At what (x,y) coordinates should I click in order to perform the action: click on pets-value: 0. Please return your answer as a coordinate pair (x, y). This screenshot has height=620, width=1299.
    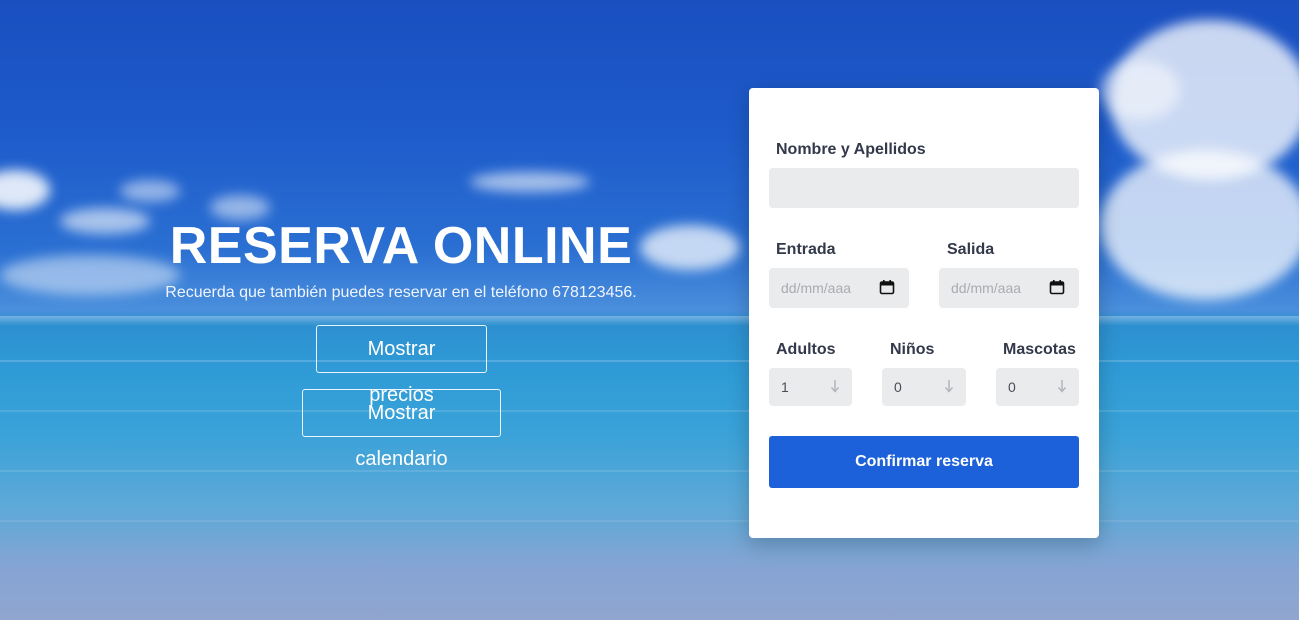
    Looking at the image, I should click on (1012, 387).